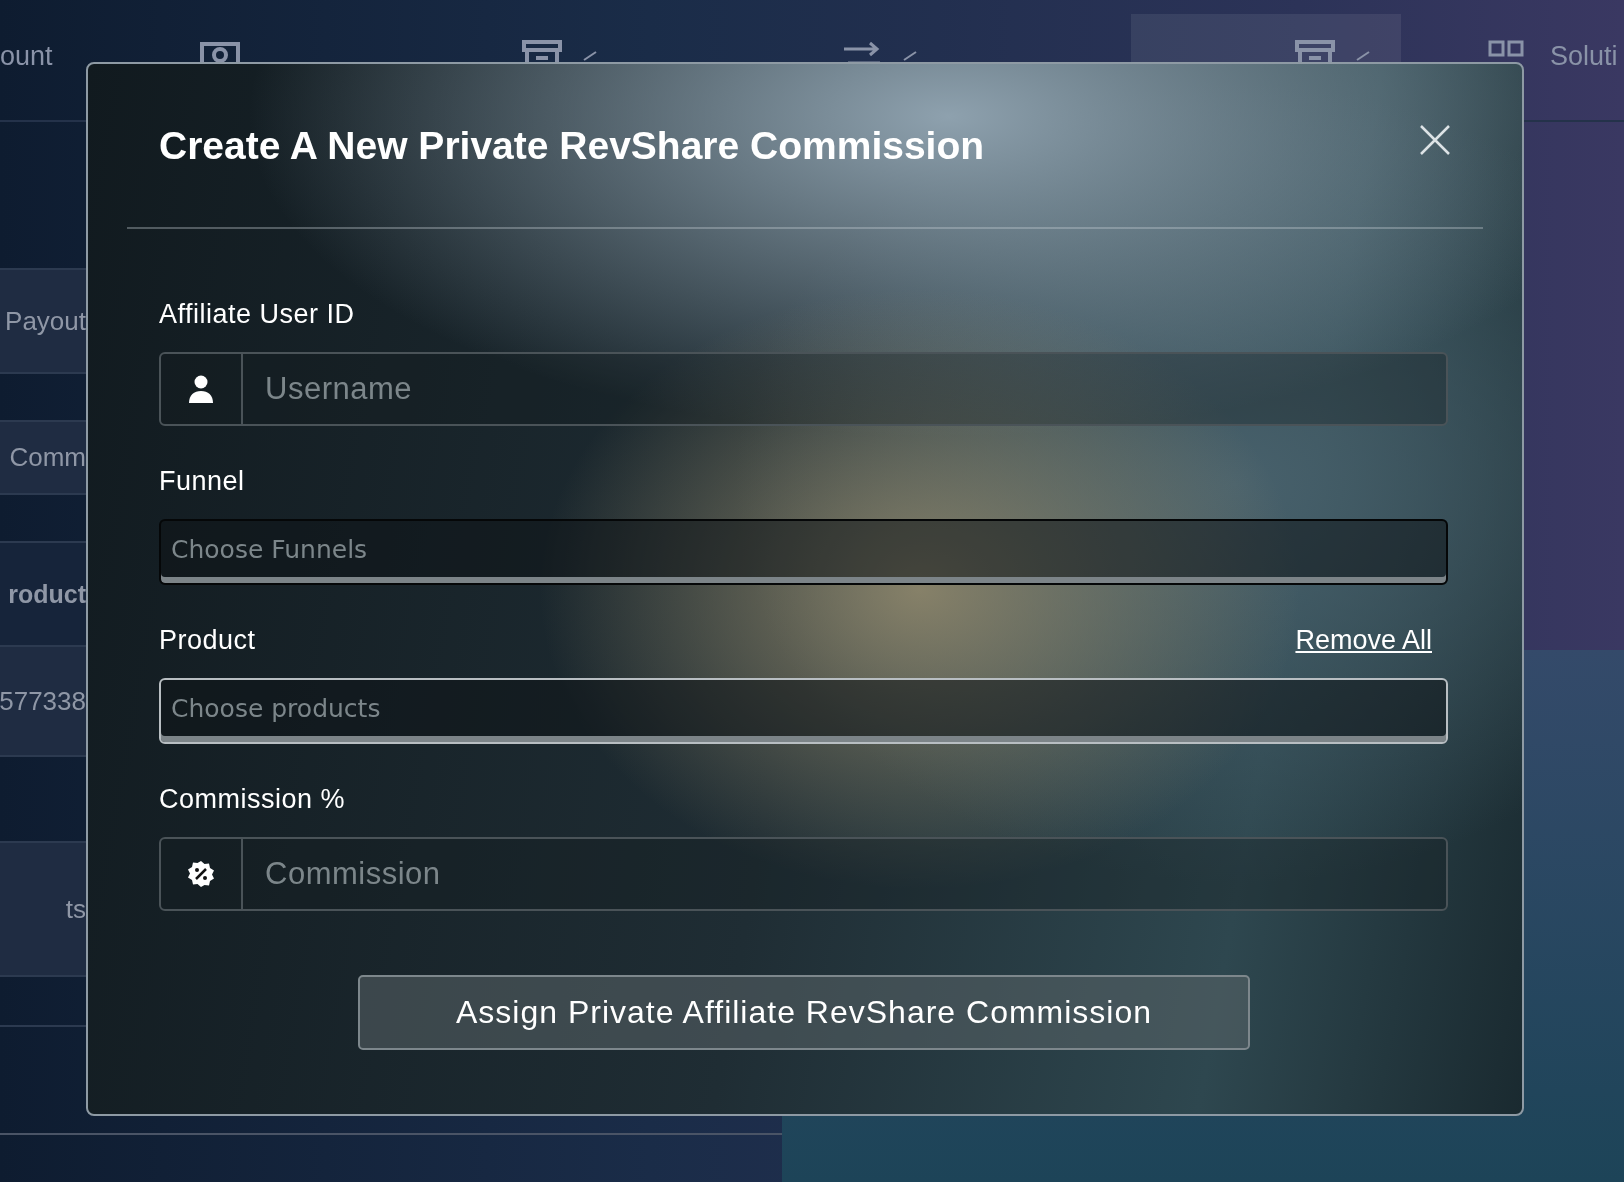  Describe the element at coordinates (201, 389) in the screenshot. I see `person-icon` at that location.